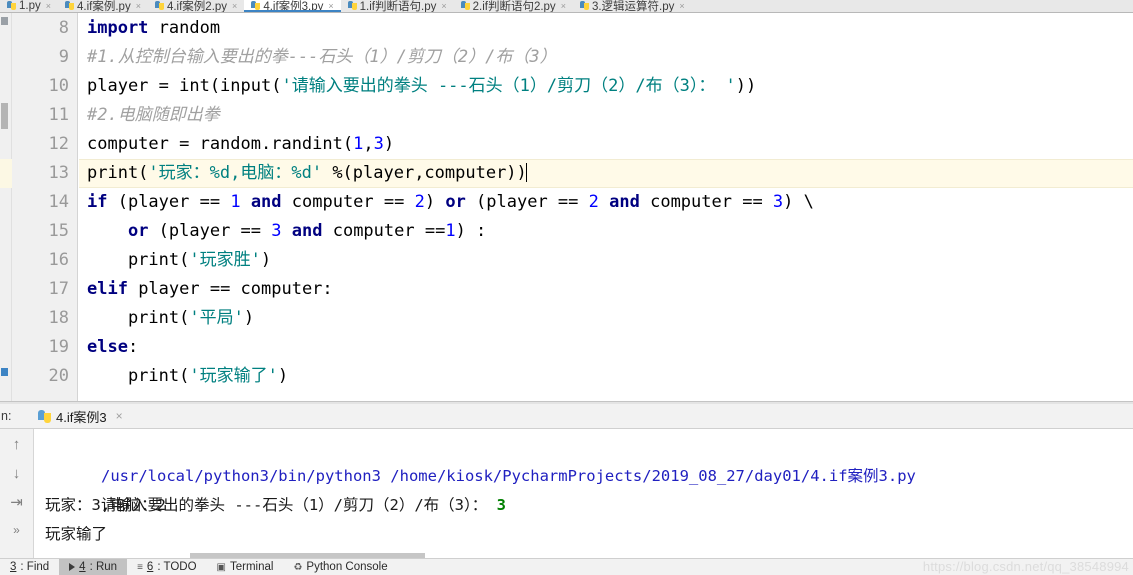  Describe the element at coordinates (58, 347) in the screenshot. I see `line-number: 19` at that location.